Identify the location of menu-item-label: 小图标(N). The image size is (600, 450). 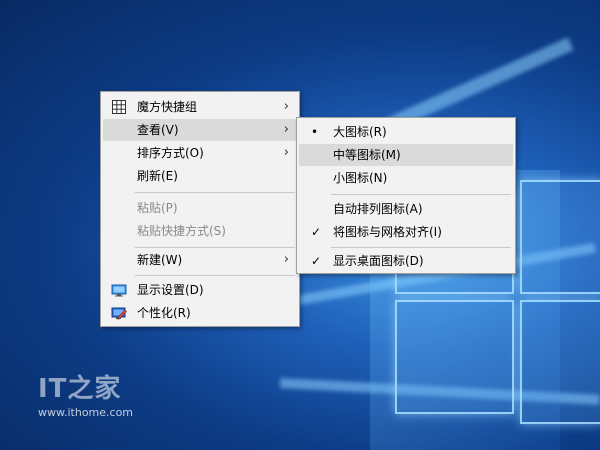
(360, 178).